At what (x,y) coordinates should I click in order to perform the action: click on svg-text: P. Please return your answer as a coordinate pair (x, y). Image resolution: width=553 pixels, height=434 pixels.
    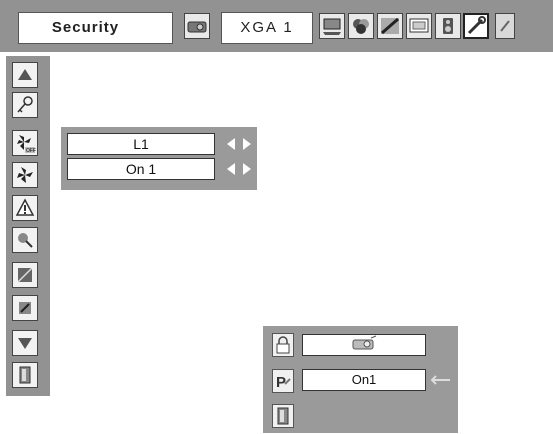
    Looking at the image, I should click on (281, 382).